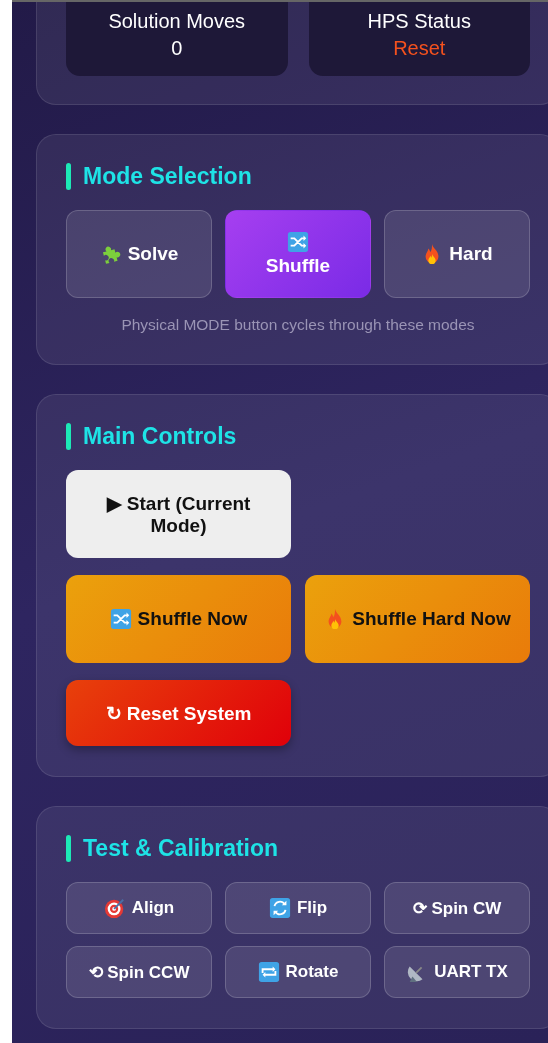  Describe the element at coordinates (177, 48) in the screenshot. I see `stat-value: 0` at that location.